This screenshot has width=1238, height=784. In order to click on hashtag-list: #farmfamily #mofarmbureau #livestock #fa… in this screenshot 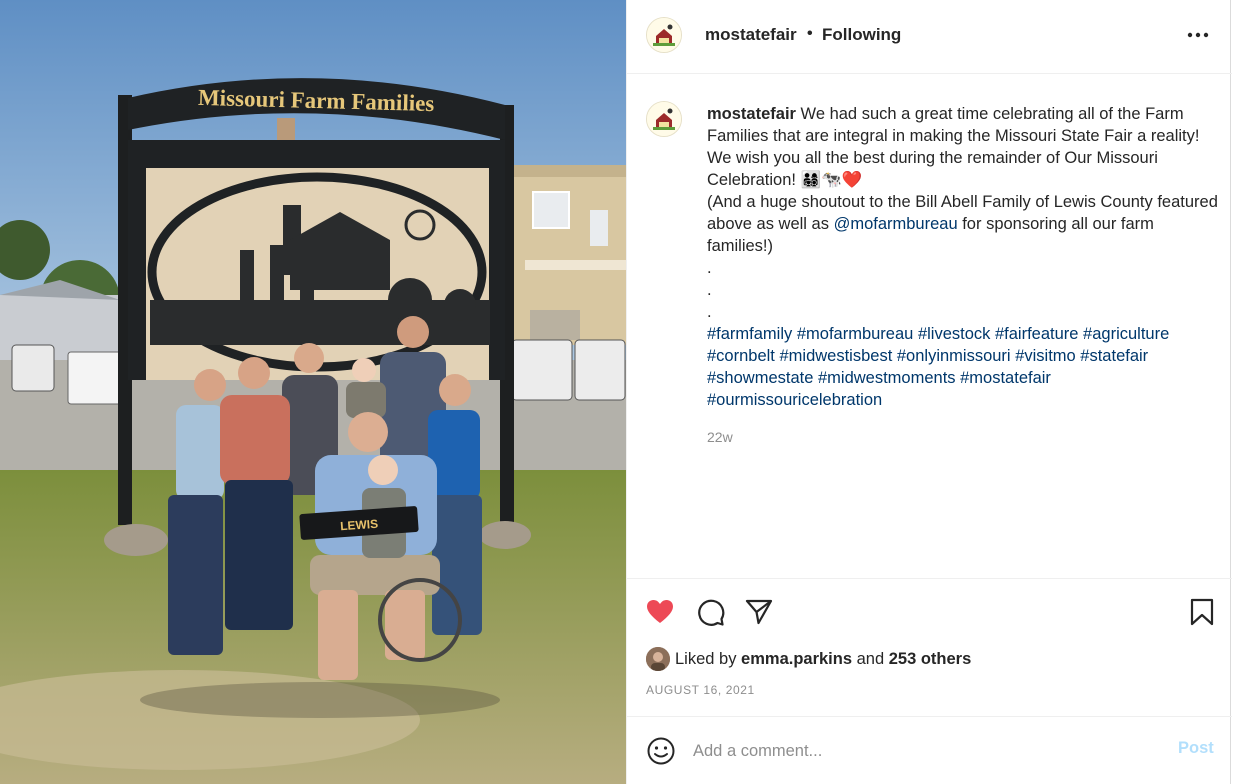, I will do `click(963, 367)`.